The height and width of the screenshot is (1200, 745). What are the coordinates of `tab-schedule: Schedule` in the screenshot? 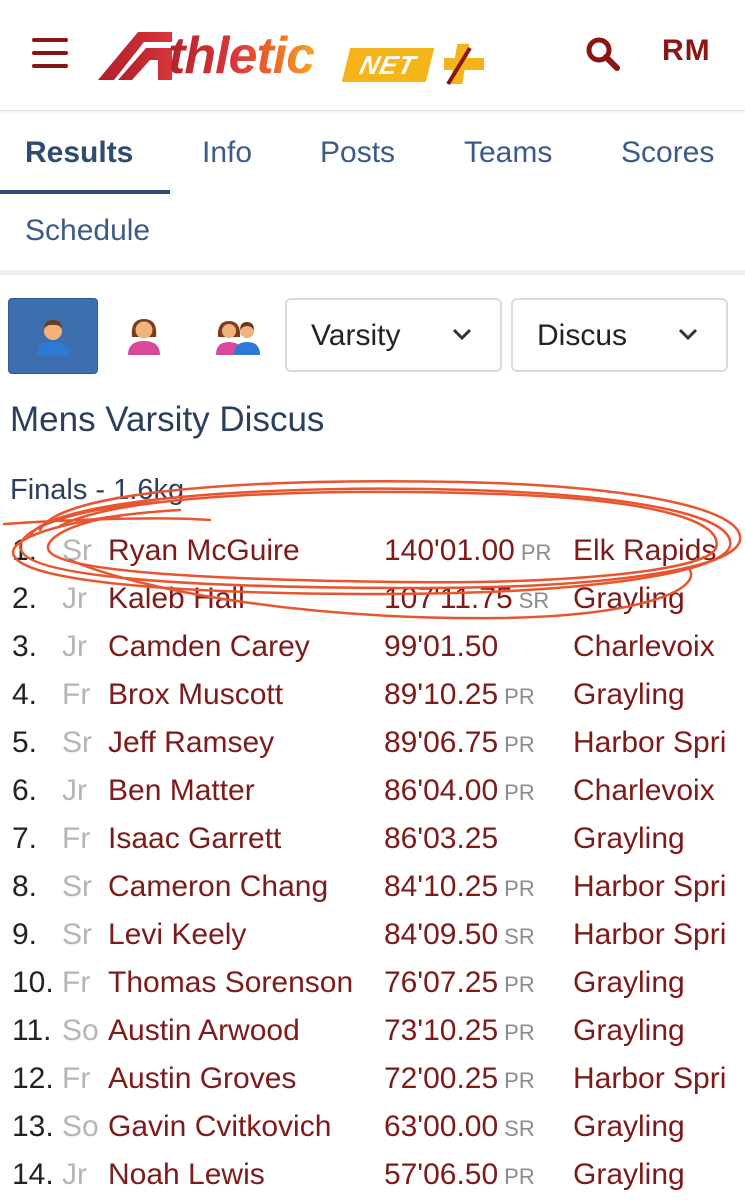 It's located at (87, 231).